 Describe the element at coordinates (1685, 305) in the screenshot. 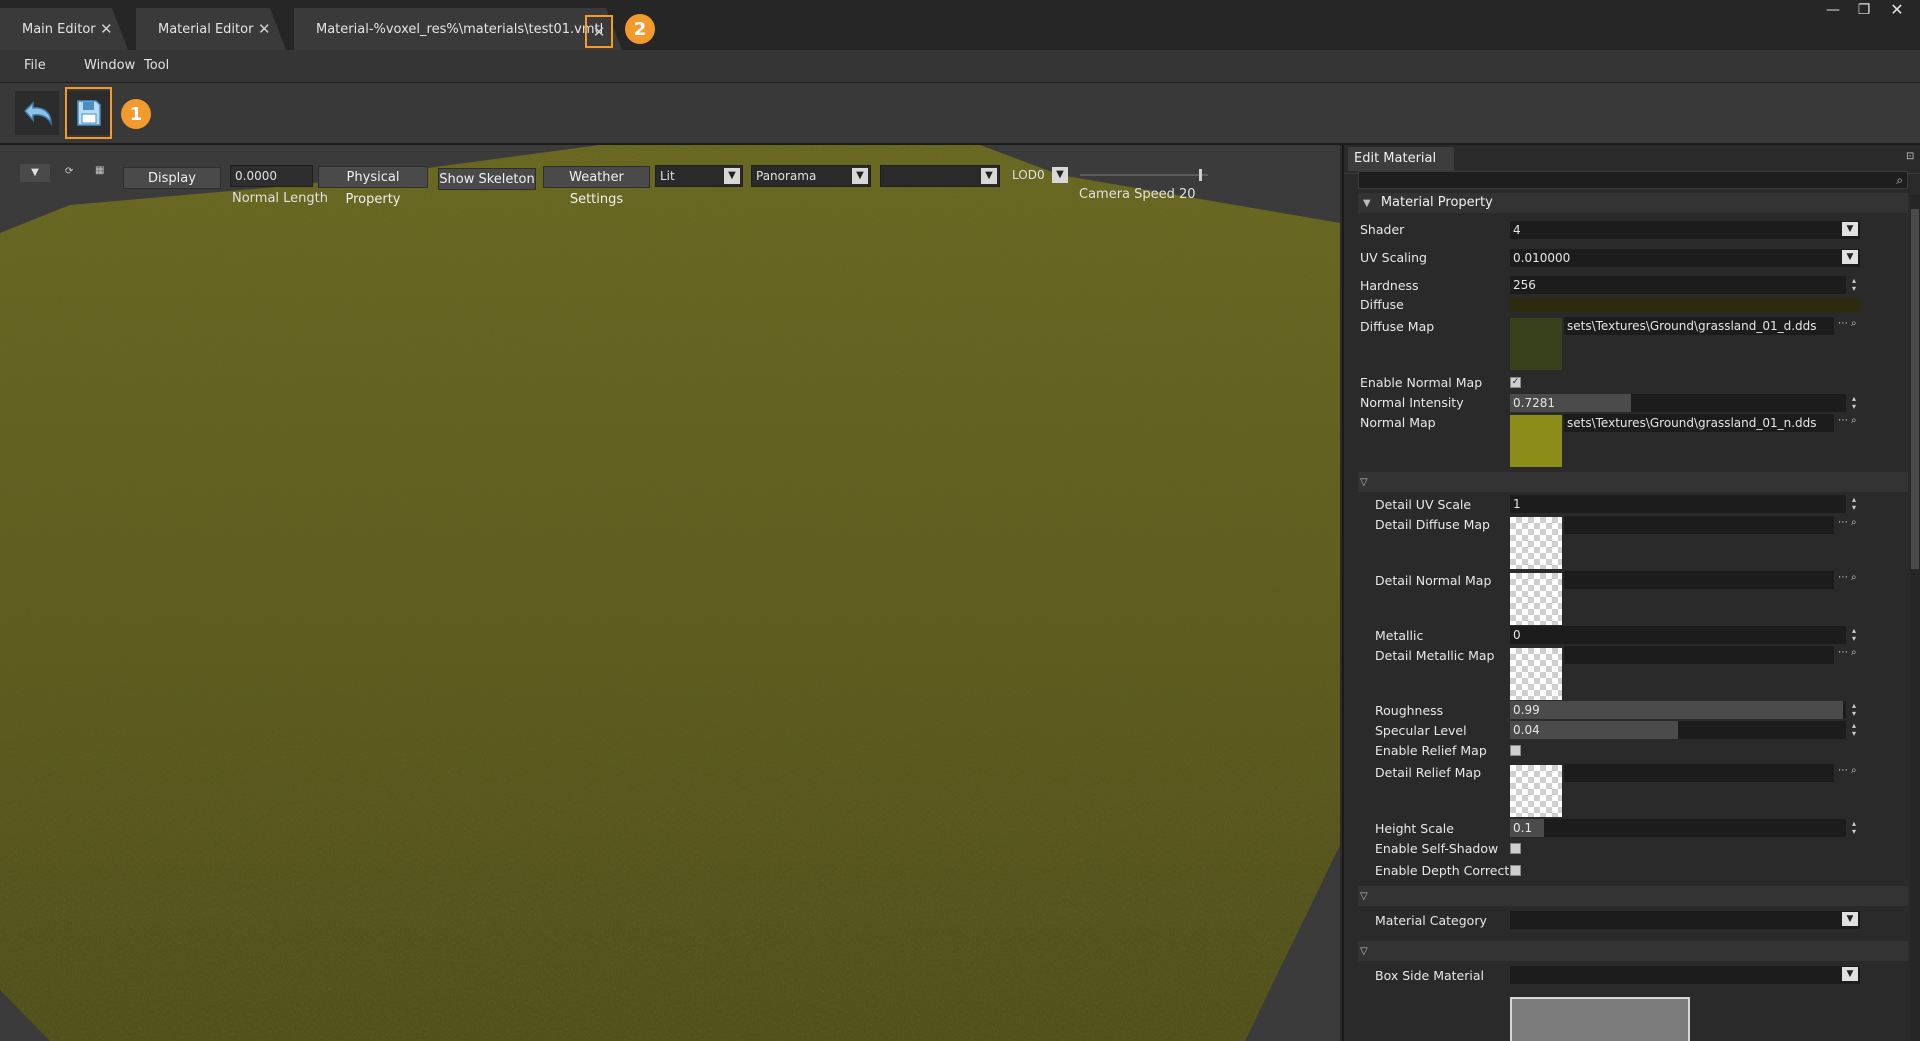

I see `diffuse-color-swatch` at that location.